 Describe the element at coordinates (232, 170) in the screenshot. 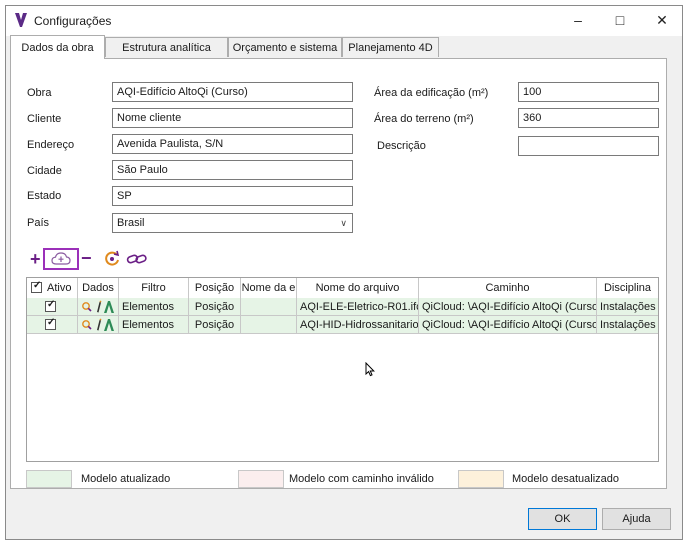

I see `cidade-input: São Paulo` at that location.